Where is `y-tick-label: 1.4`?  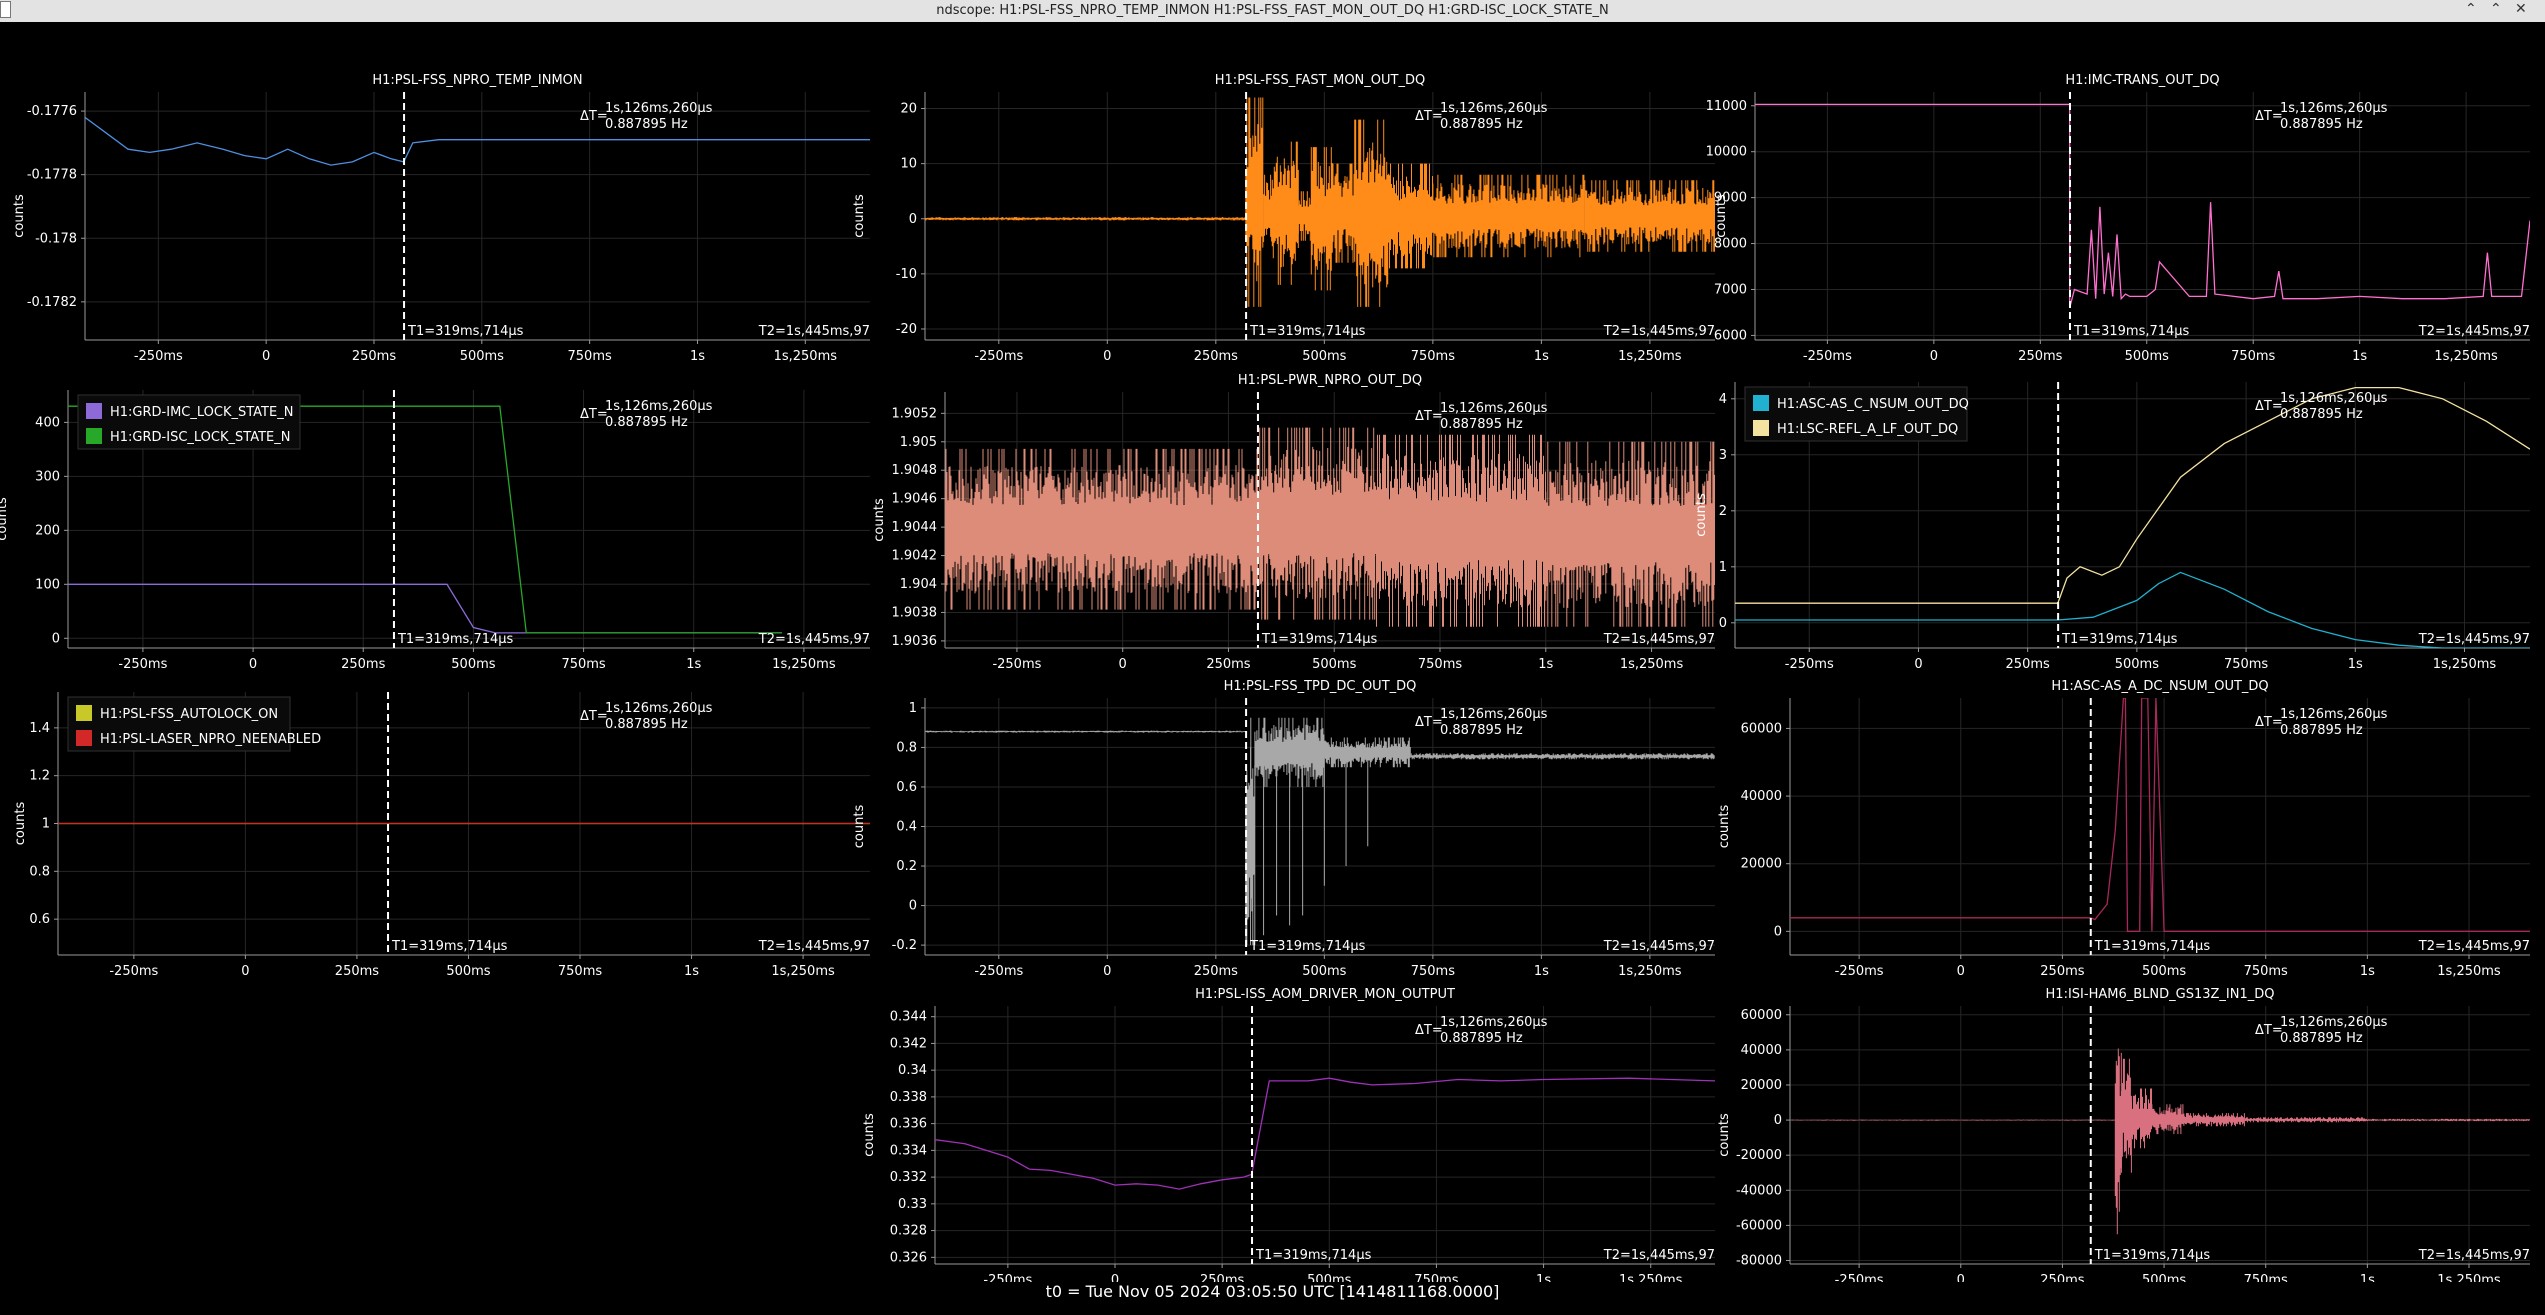
y-tick-label: 1.4 is located at coordinates (39, 728).